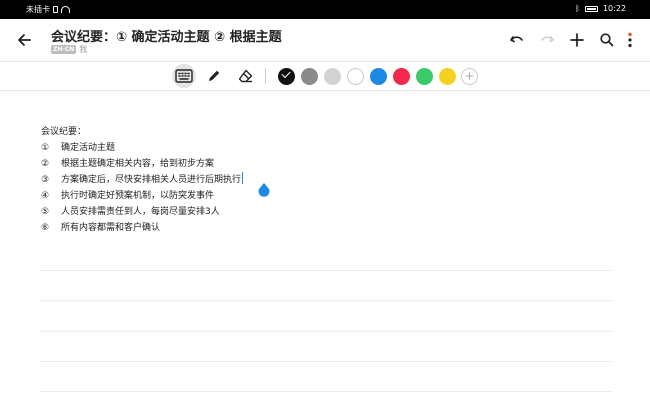  I want to click on keyboard-tool, so click(184, 76).